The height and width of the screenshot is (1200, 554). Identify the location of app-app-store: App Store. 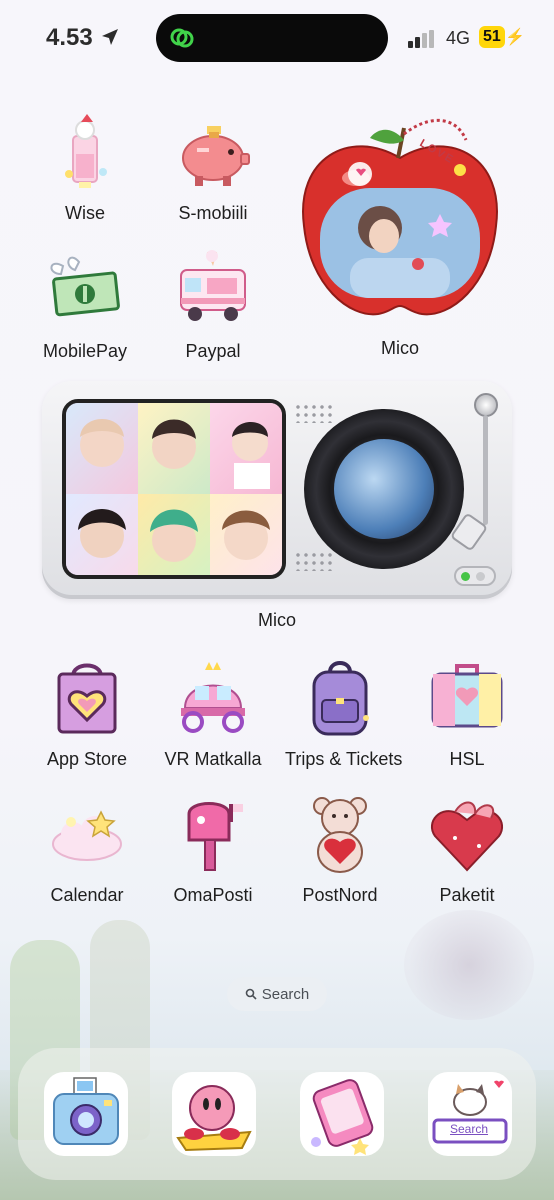
(87, 713).